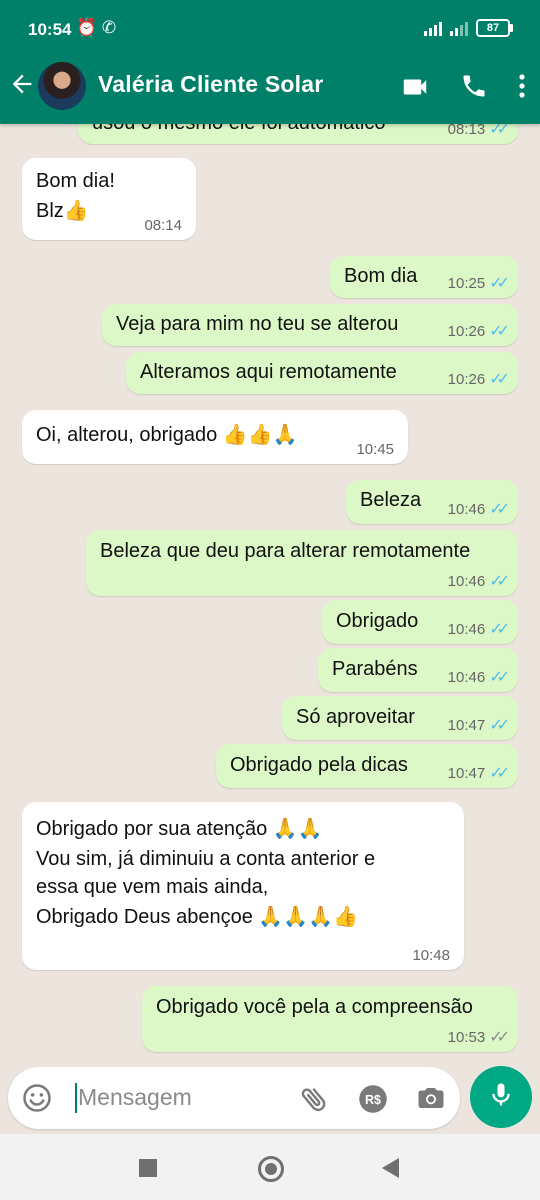 The image size is (540, 1200). Describe the element at coordinates (23, 85) in the screenshot. I see `back-arrow-icon` at that location.